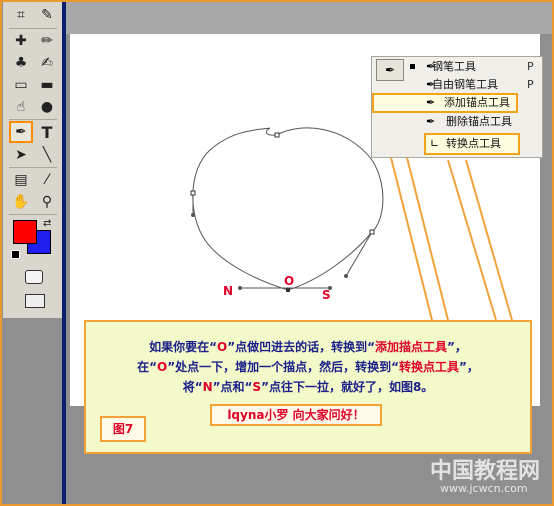 This screenshot has width=554, height=506. Describe the element at coordinates (47, 15) in the screenshot. I see `slice-icon: ✎` at that location.